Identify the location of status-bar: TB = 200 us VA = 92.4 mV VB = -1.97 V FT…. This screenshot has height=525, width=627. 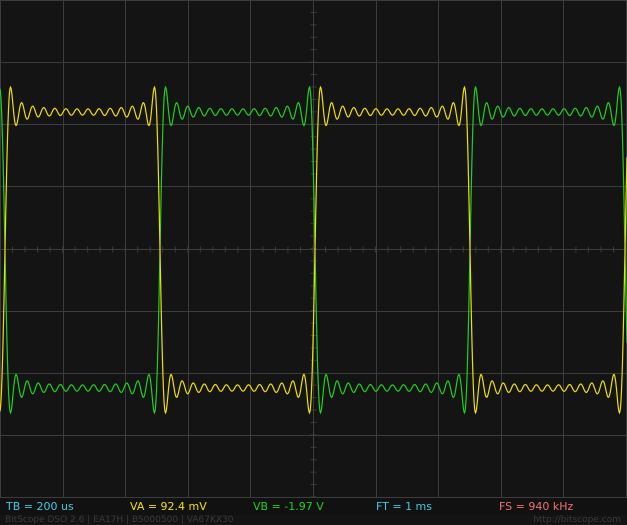
(313, 506).